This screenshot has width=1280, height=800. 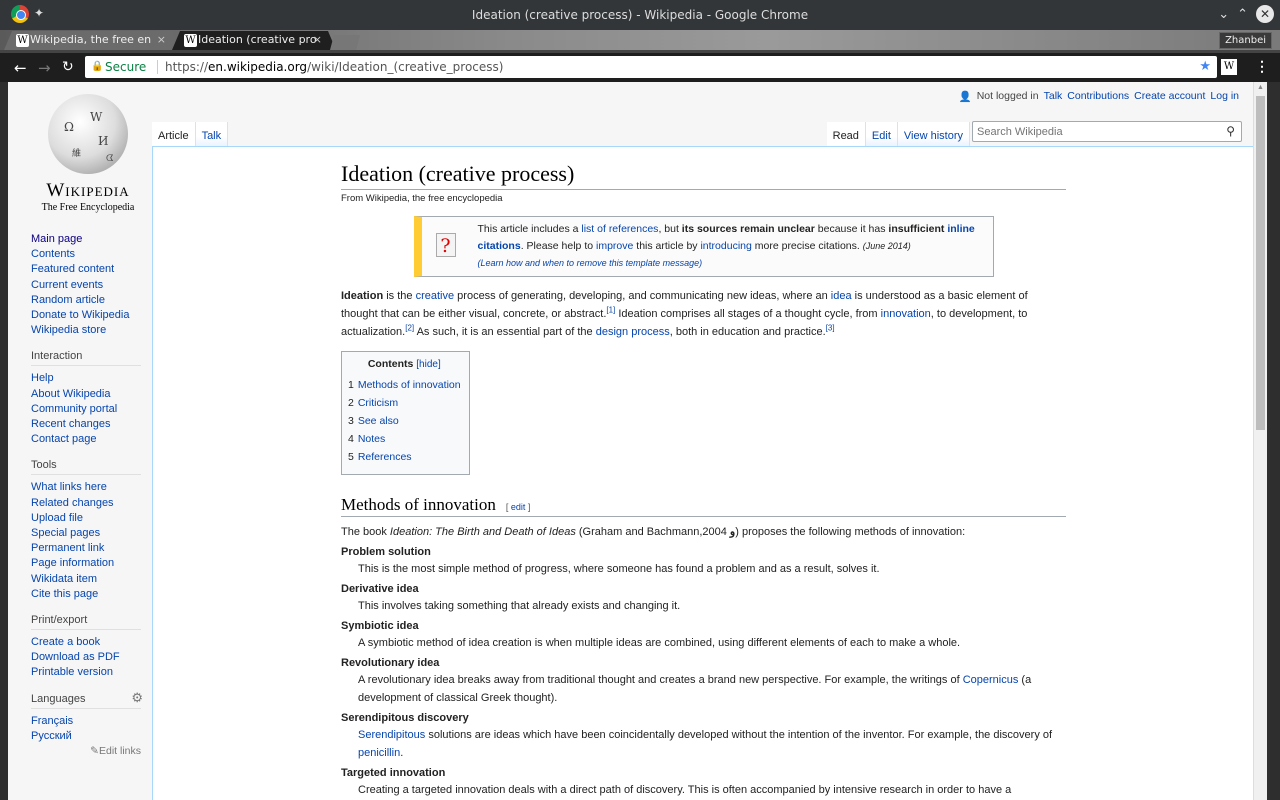 I want to click on sidebar-item-donate: Donate to Wikipedia, so click(x=91, y=315).